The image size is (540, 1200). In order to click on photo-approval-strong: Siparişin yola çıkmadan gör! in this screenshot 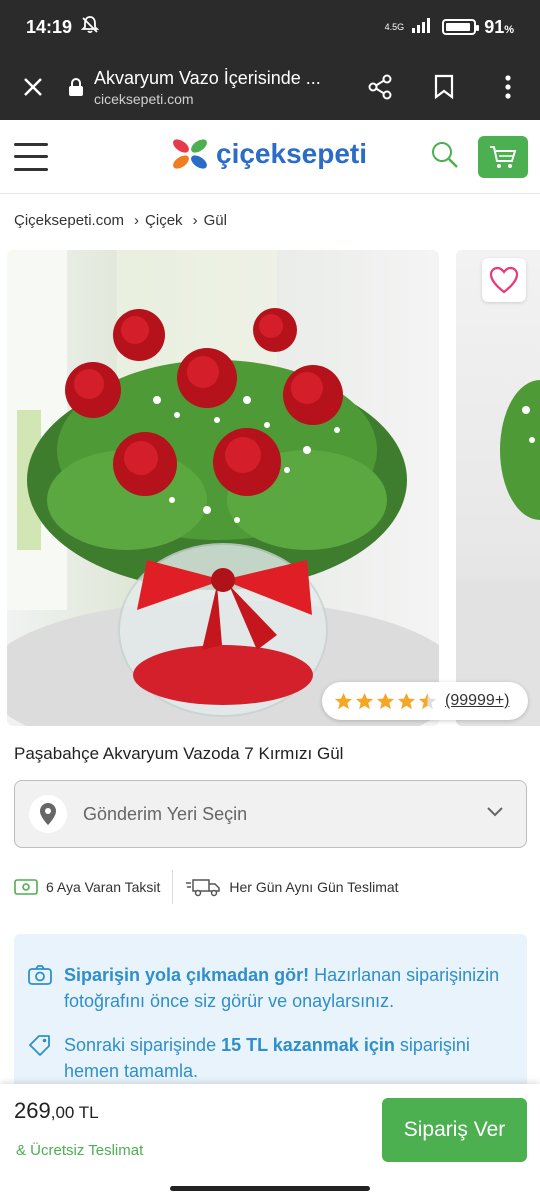, I will do `click(187, 975)`.